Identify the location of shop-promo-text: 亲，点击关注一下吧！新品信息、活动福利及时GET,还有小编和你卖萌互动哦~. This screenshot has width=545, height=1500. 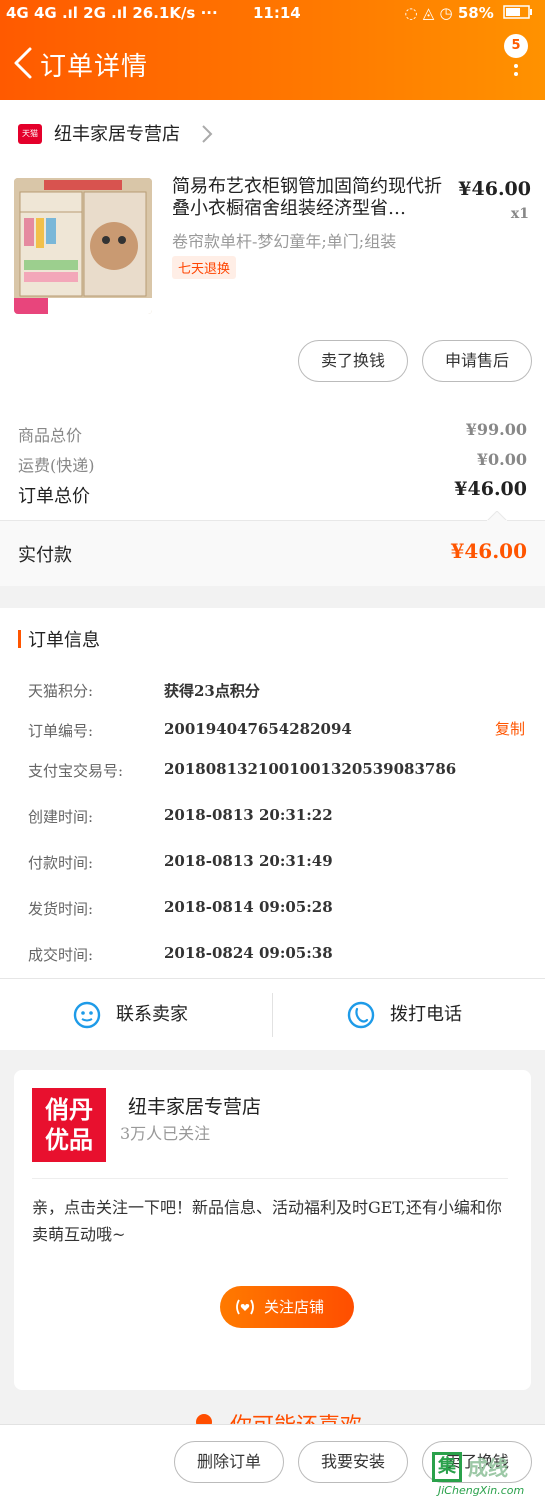
(267, 1221).